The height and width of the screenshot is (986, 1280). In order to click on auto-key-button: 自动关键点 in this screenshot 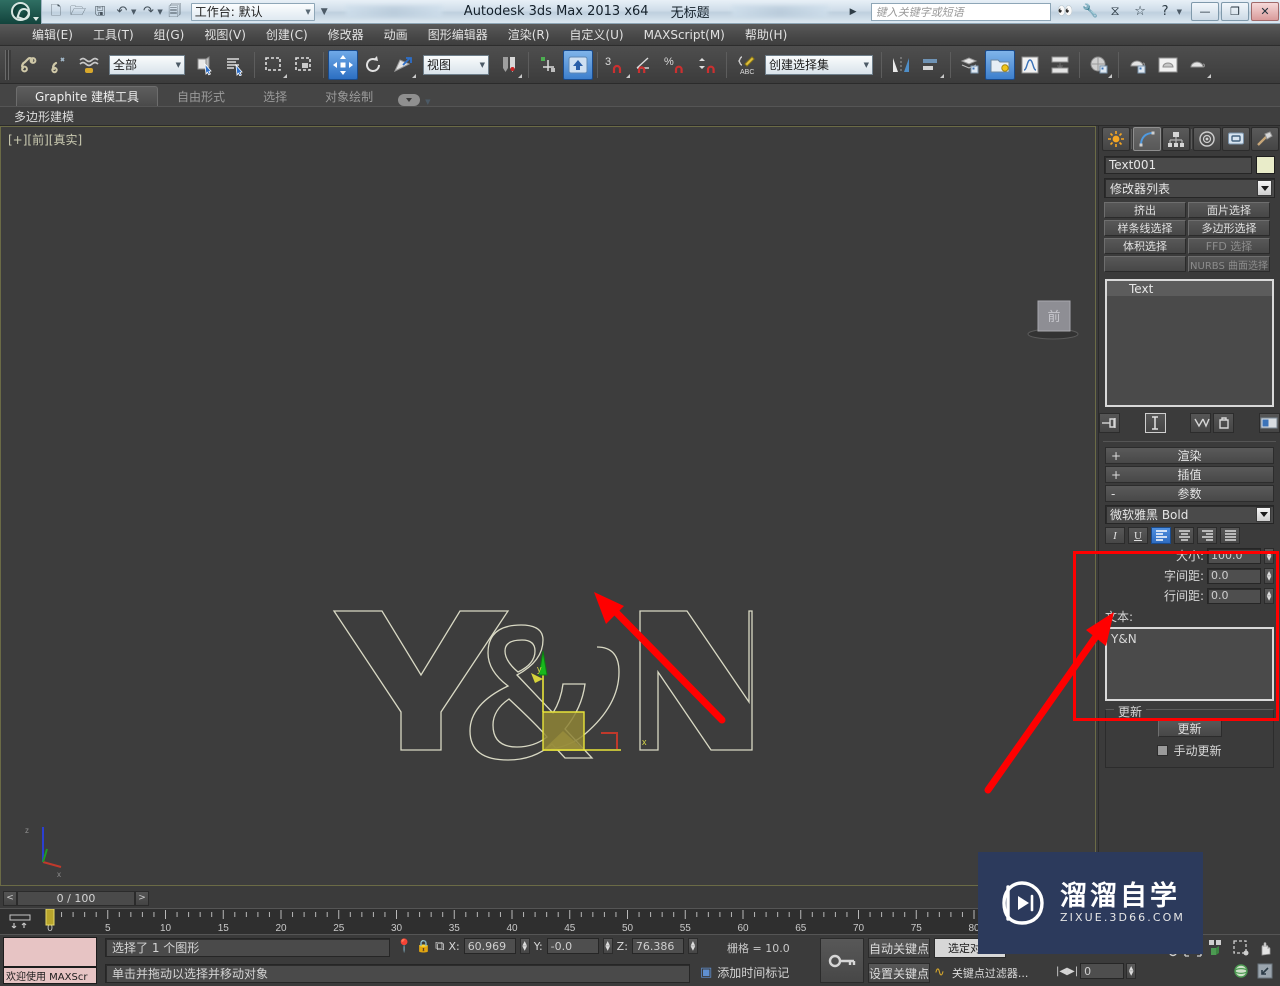, I will do `click(899, 948)`.